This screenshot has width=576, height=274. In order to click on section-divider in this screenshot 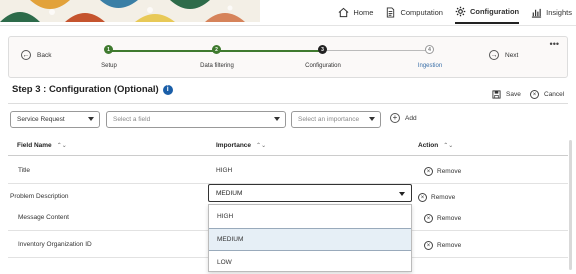, I will do `click(288, 103)`.